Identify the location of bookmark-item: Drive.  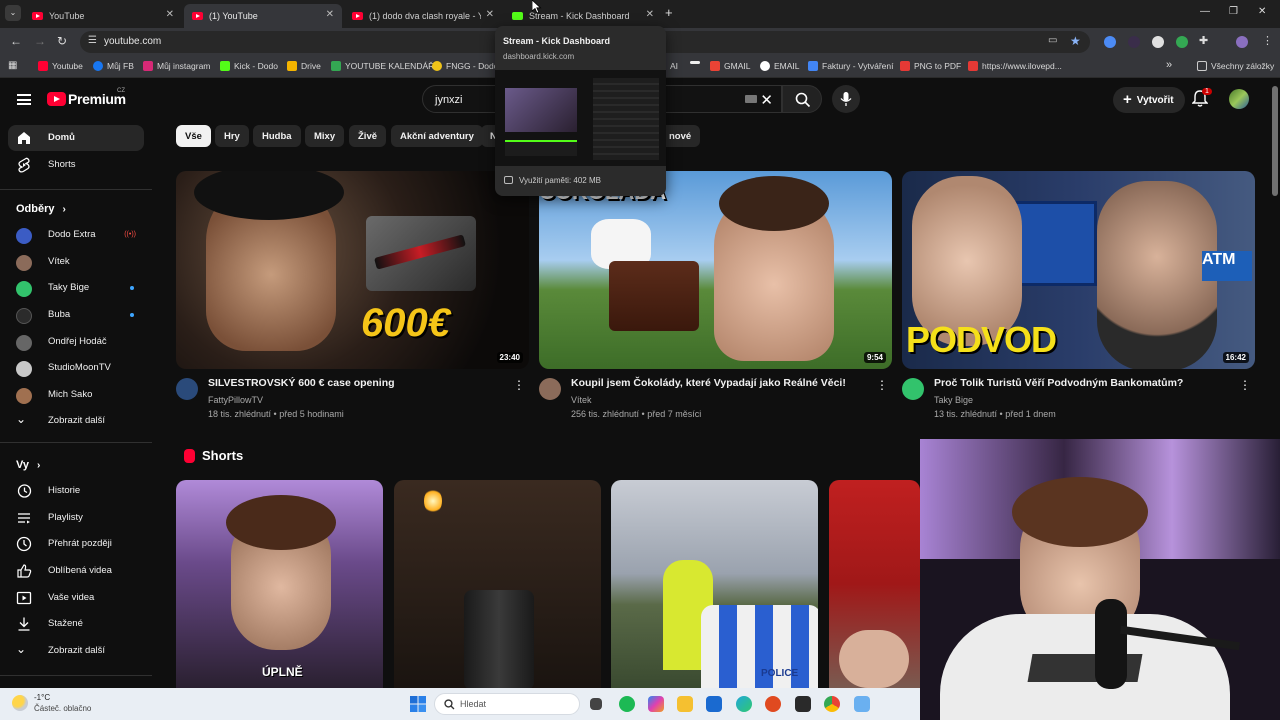
(304, 66).